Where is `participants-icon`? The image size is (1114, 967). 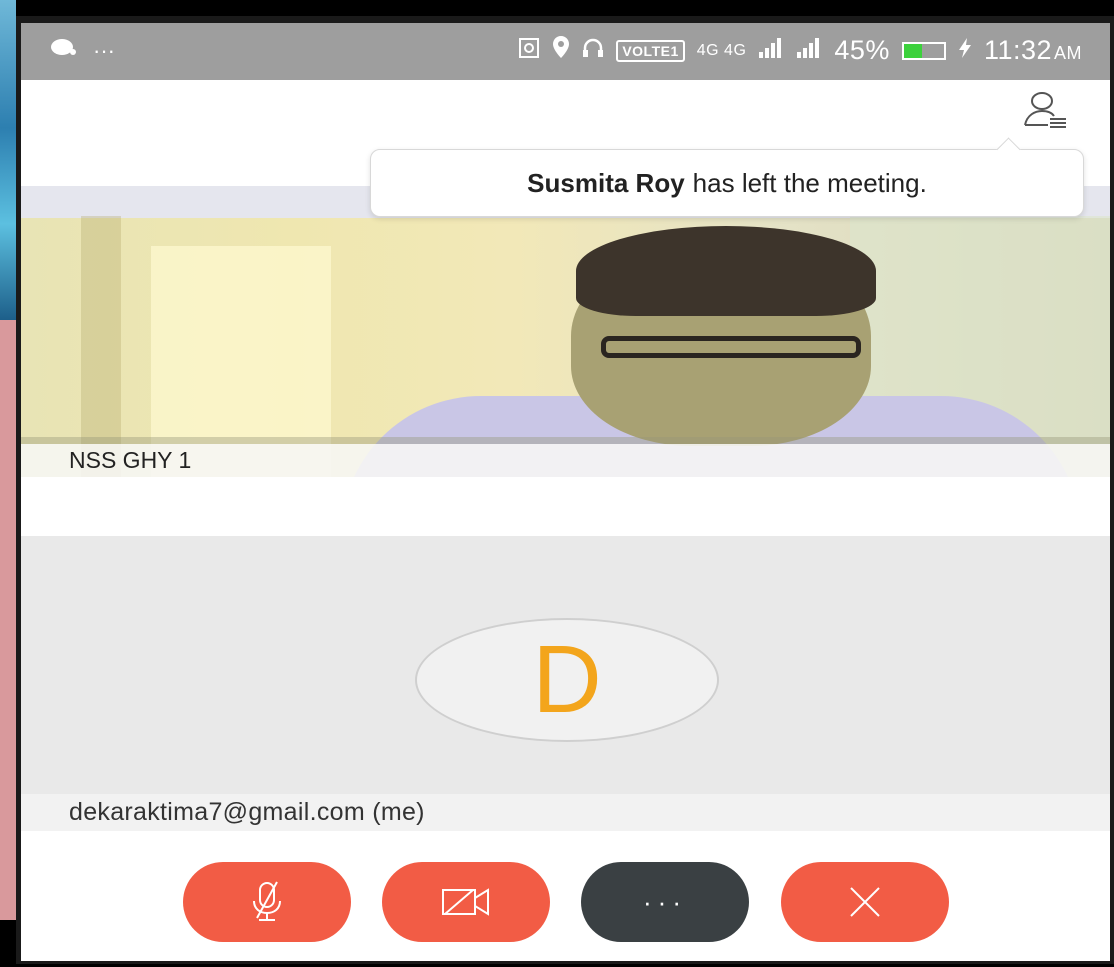 participants-icon is located at coordinates (1045, 110).